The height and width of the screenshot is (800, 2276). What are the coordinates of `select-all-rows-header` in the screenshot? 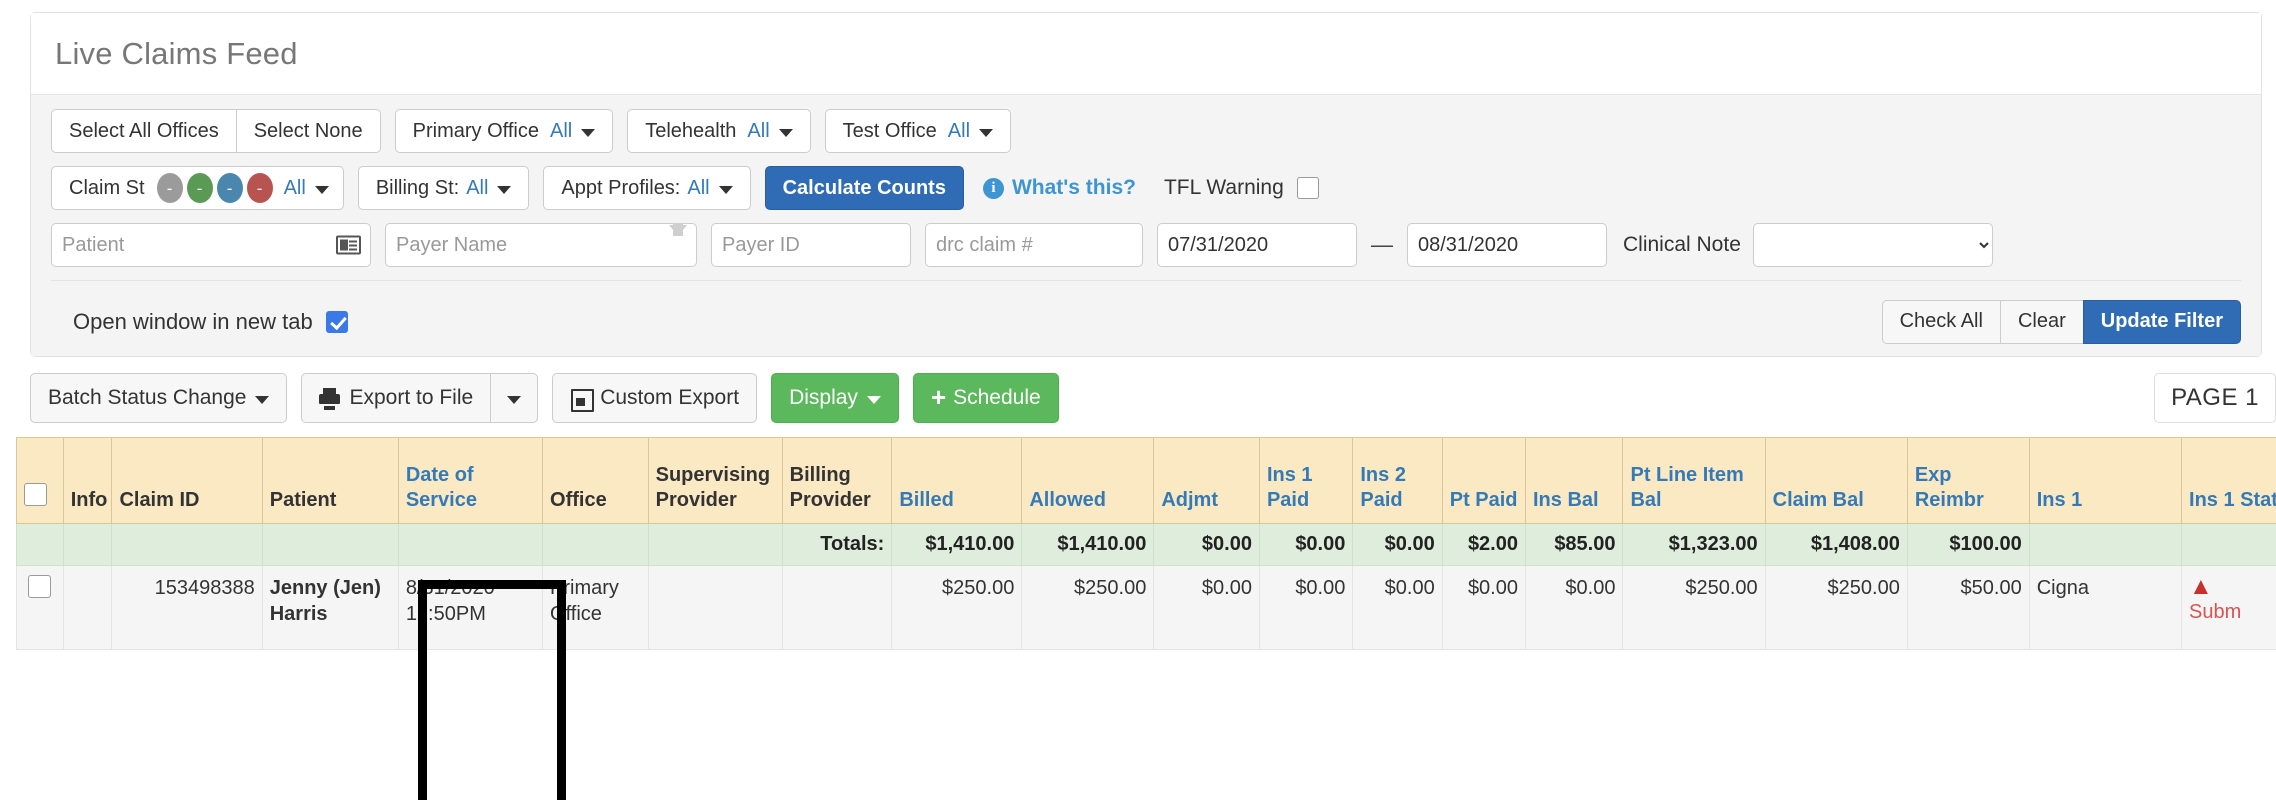 It's located at (40, 480).